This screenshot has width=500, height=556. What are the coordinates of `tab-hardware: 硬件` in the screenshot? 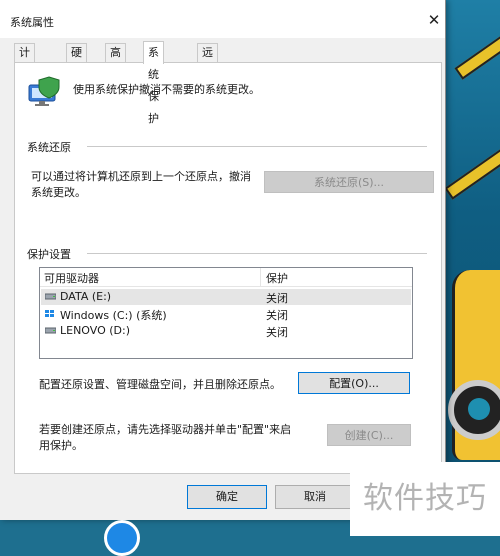 It's located at (76, 60).